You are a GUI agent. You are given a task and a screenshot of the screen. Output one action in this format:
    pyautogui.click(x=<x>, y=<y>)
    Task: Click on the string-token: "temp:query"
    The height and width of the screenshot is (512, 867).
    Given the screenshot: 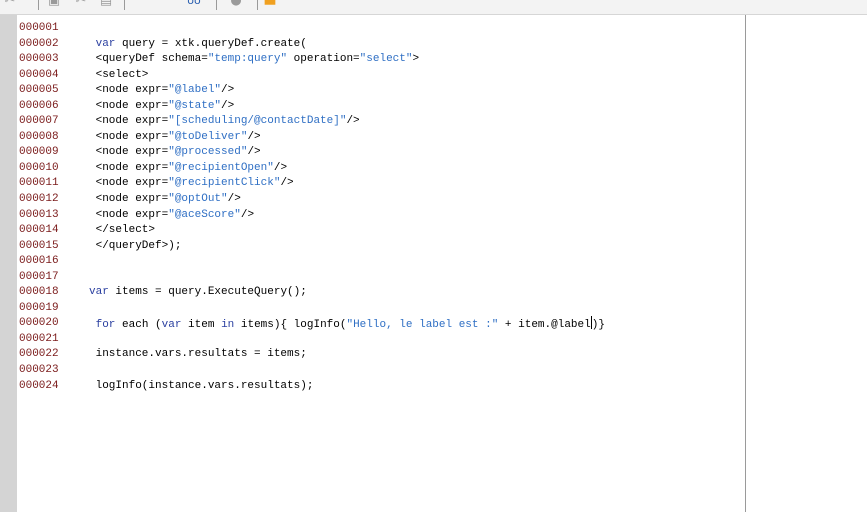 What is the action you would take?
    pyautogui.click(x=247, y=59)
    